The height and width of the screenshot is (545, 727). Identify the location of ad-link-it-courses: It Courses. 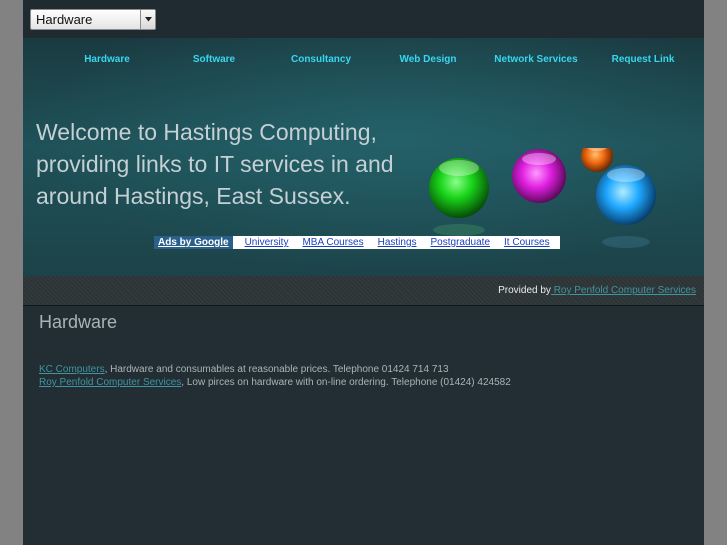
(527, 242).